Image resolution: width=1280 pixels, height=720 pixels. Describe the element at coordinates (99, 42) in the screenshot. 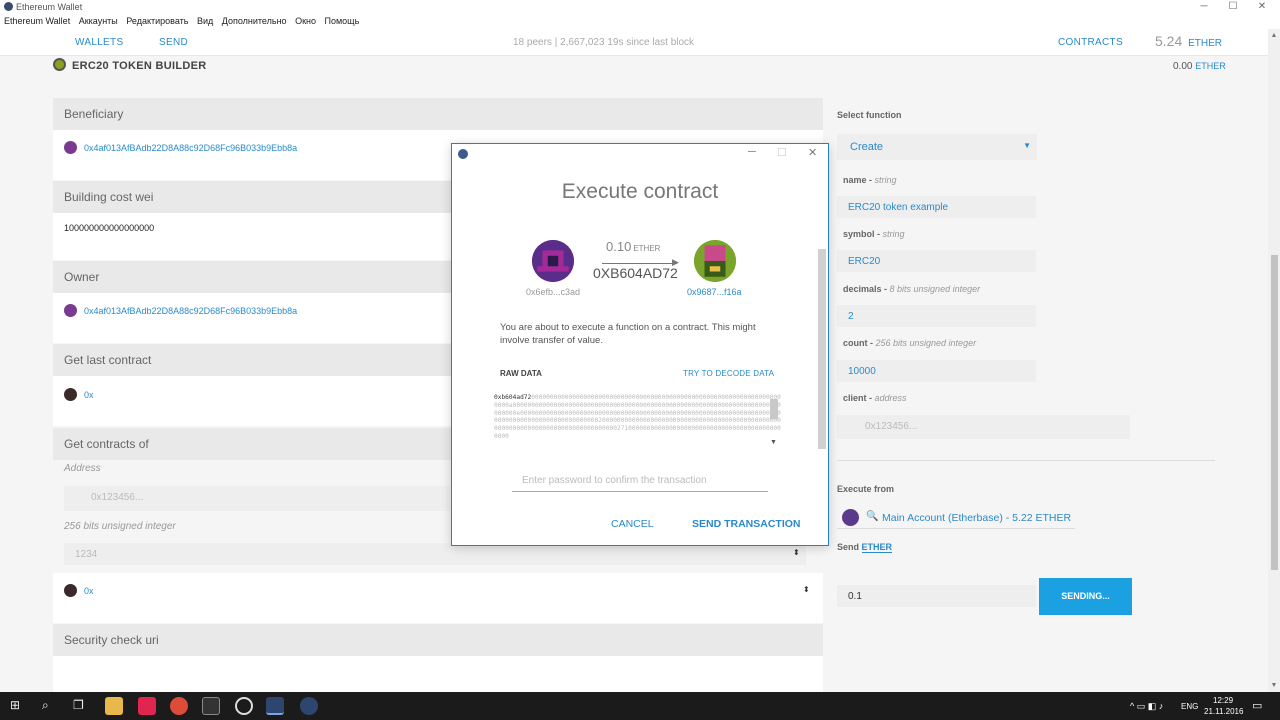

I see `nav-wallets: WALLETS` at that location.